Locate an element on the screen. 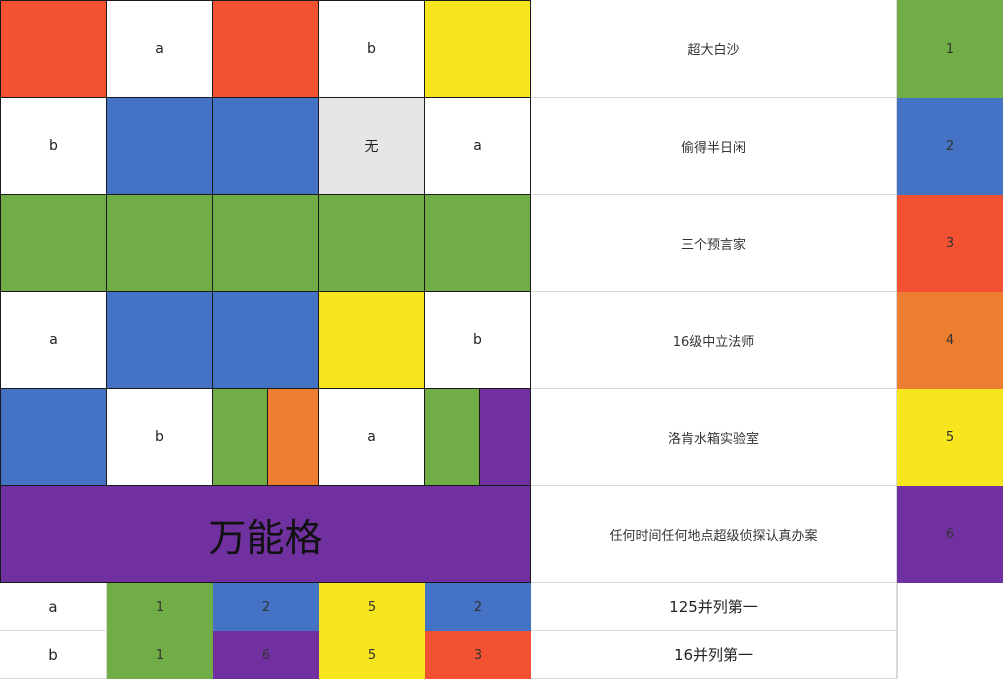 This screenshot has height=679, width=1003. title-cell-2: 偷得半日闲 is located at coordinates (714, 146).